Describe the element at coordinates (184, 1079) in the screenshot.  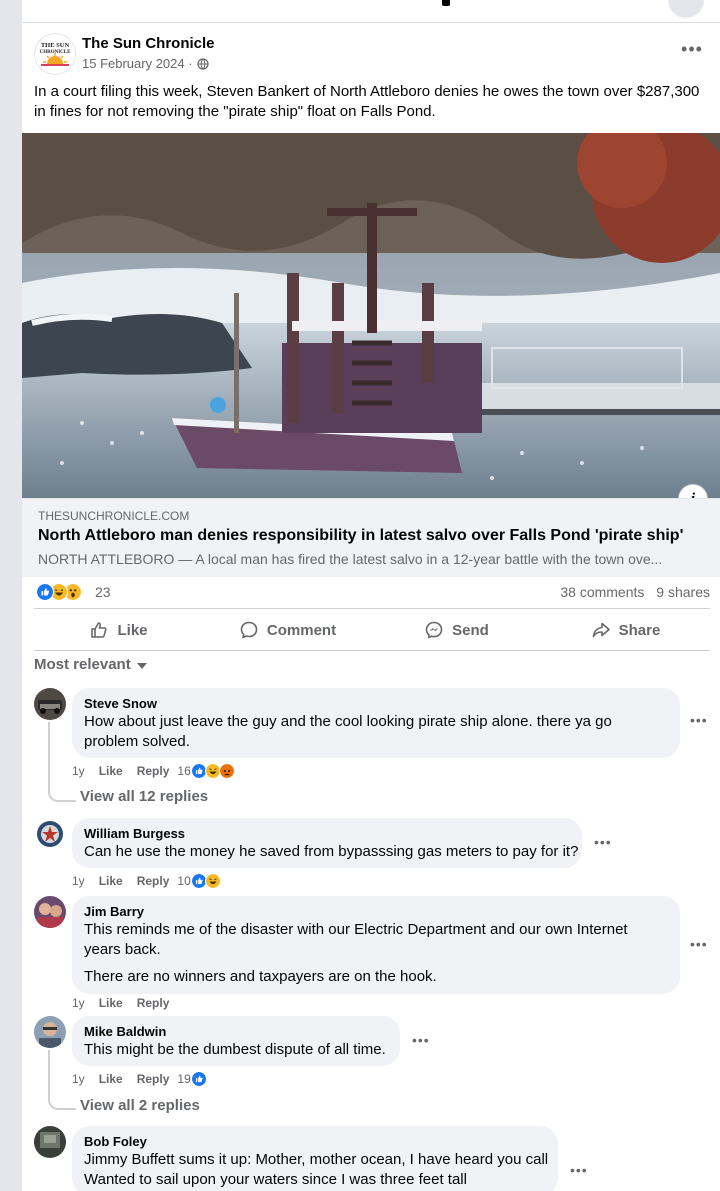
I see `comment-reaction-count: 19` at that location.